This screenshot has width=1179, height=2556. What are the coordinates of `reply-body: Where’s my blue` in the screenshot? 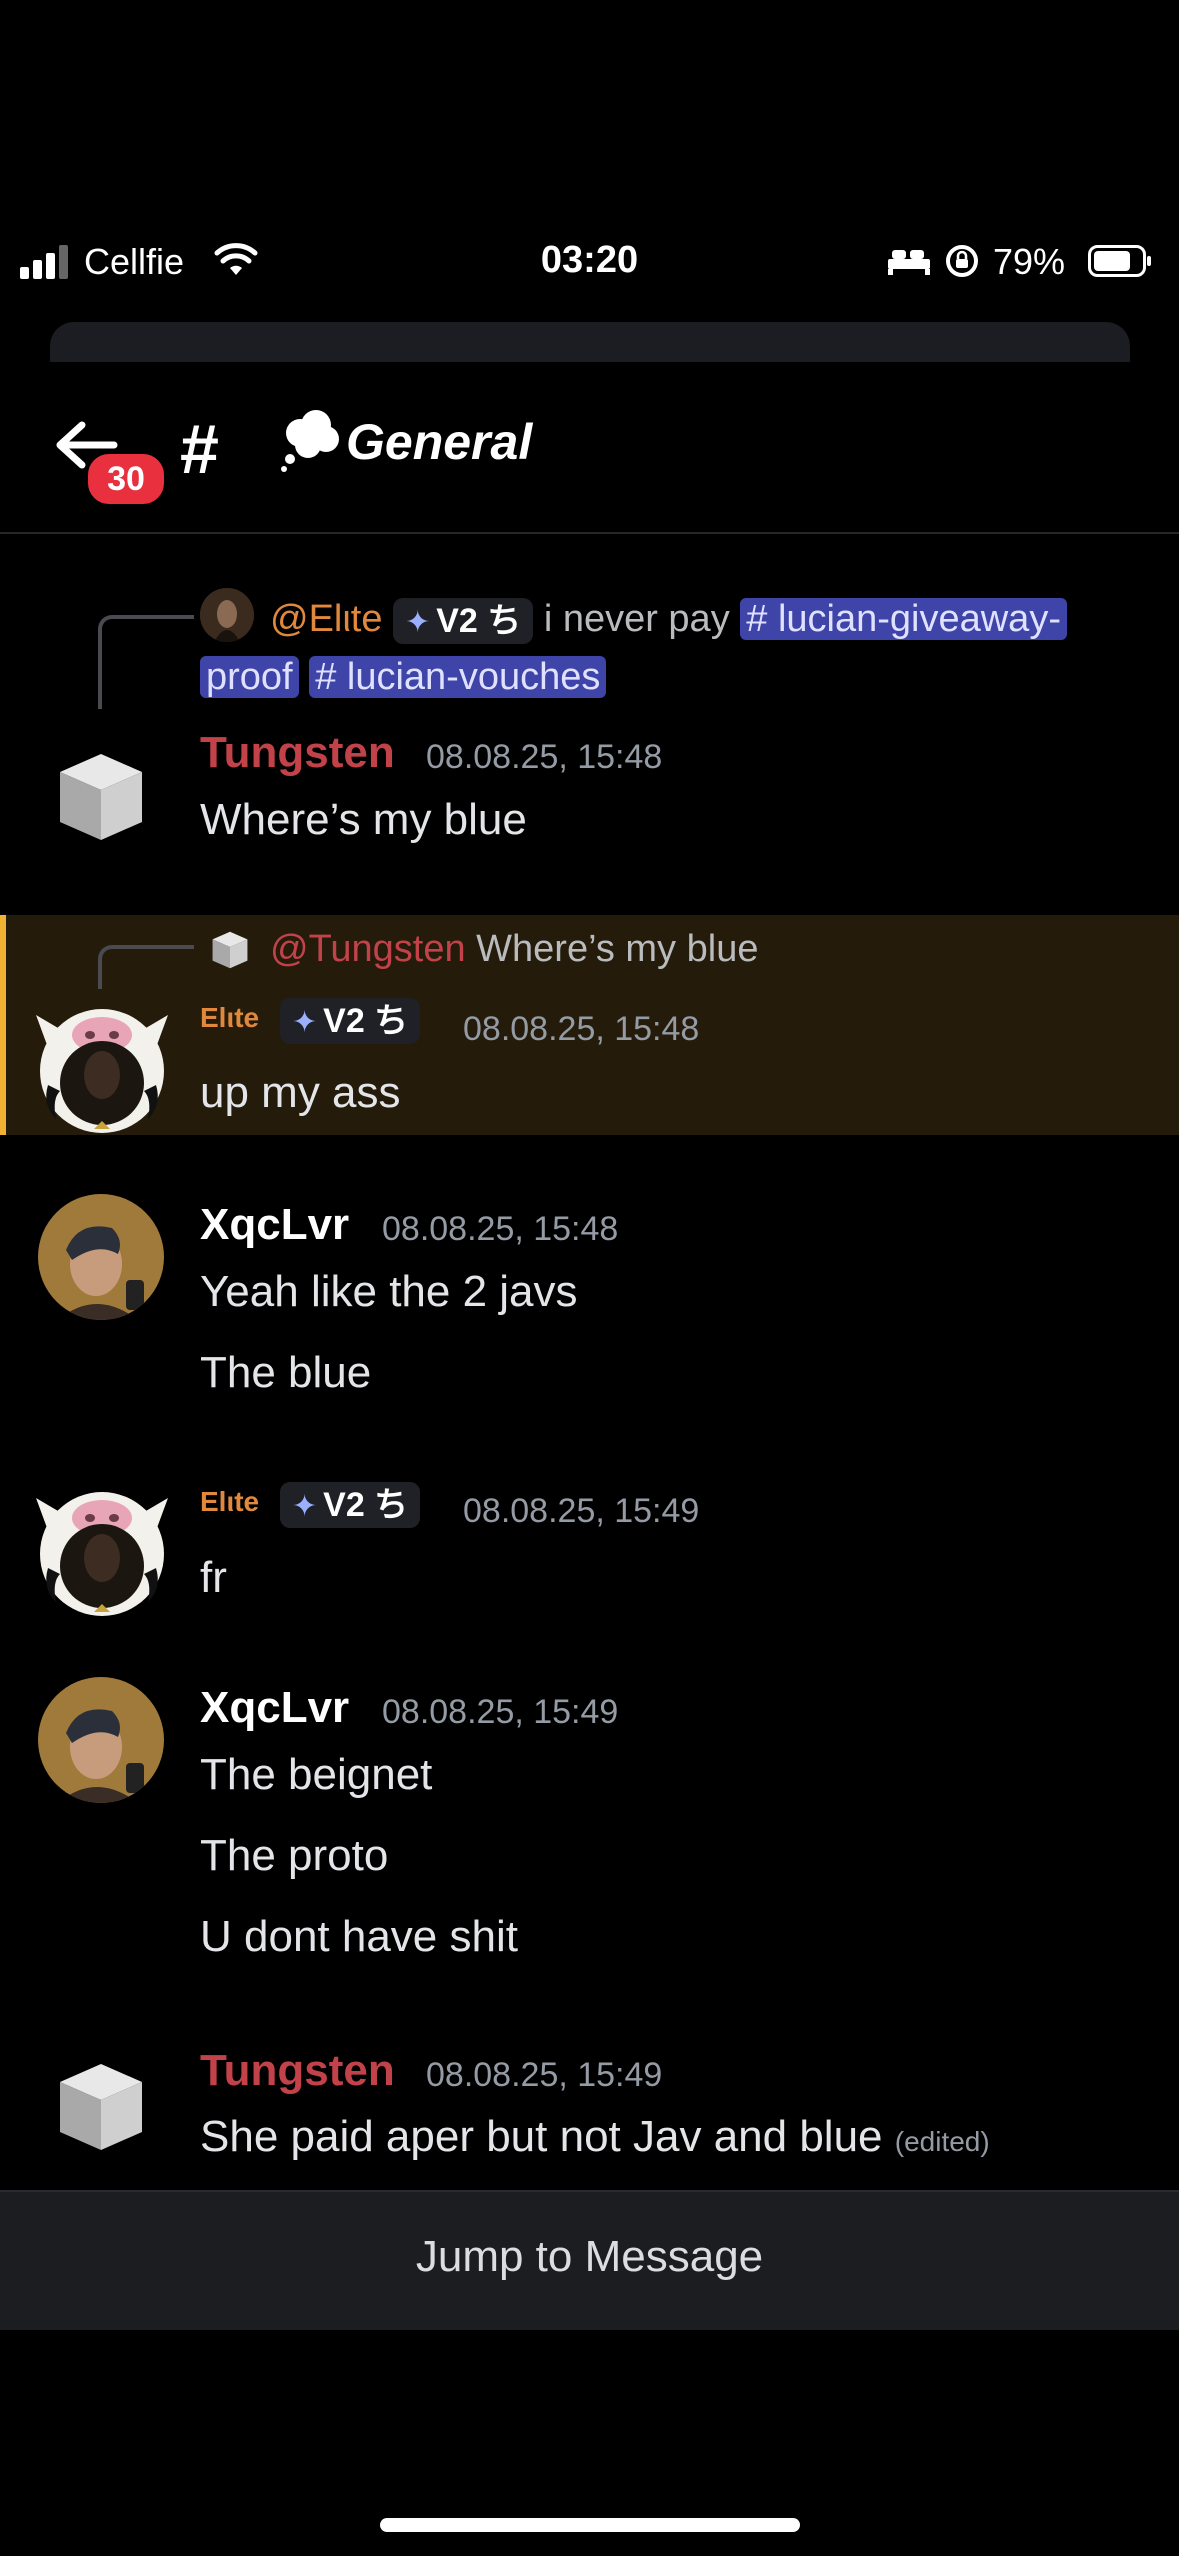 It's located at (617, 949).